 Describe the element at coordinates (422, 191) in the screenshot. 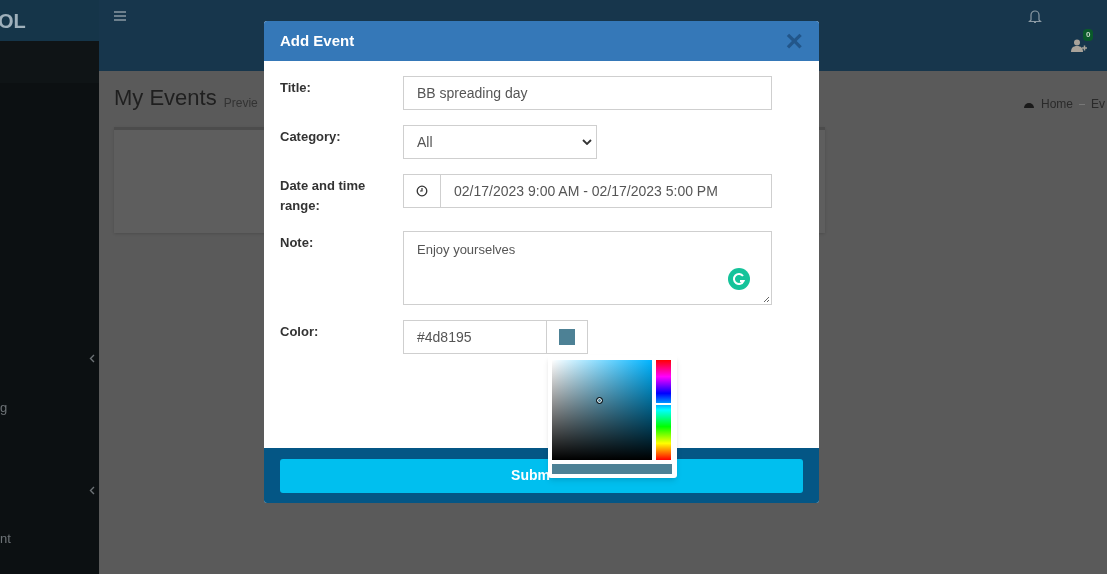

I see `clock-icon` at that location.